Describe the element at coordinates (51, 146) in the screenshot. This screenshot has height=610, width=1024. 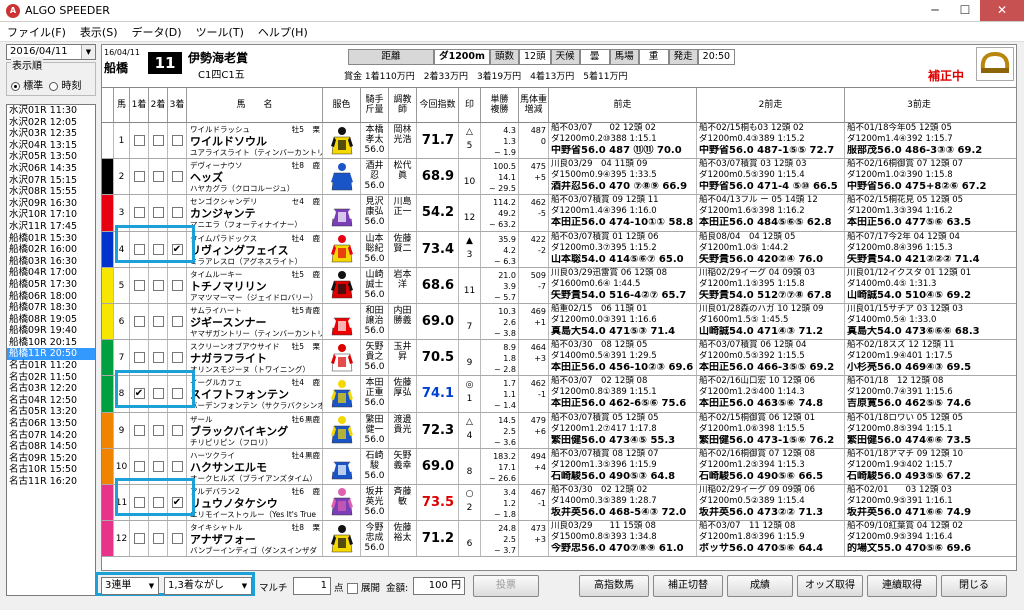
I see `race-list-item: 水沢04R 13:15` at that location.